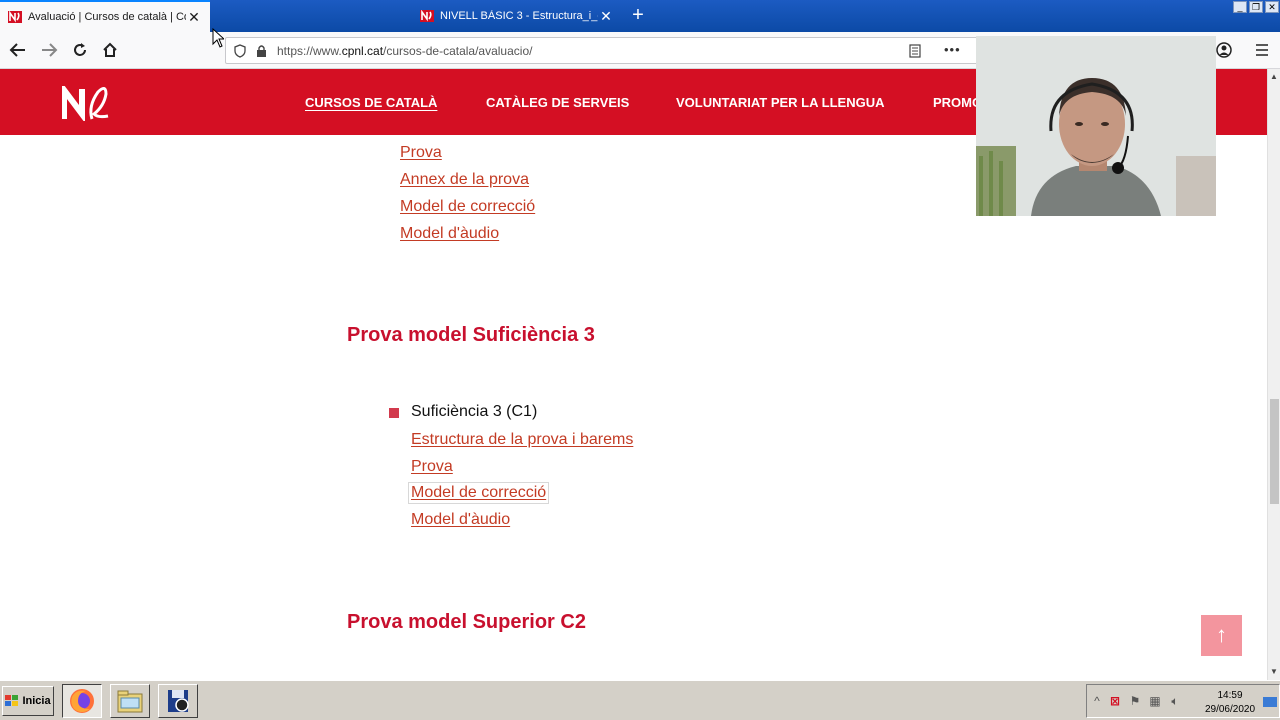  What do you see at coordinates (915, 51) in the screenshot?
I see `reader-view-icon` at bounding box center [915, 51].